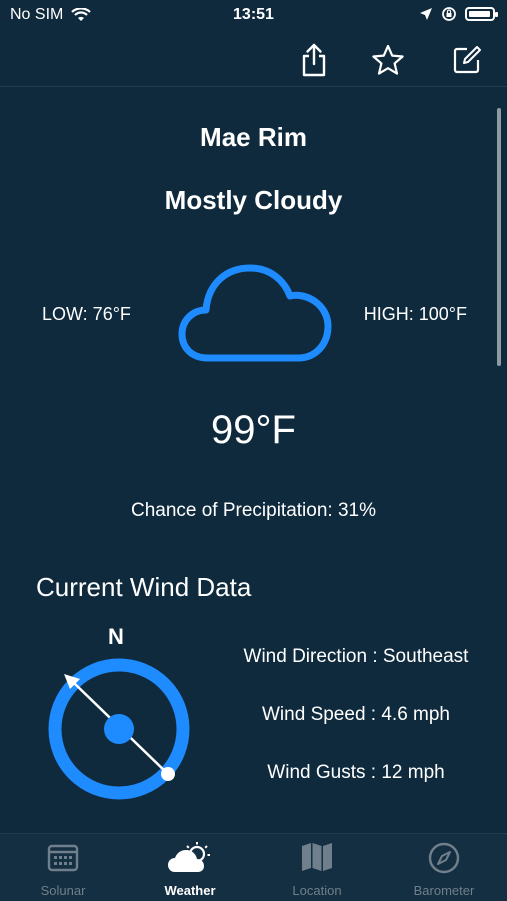 This screenshot has height=901, width=507. What do you see at coordinates (253, 137) in the screenshot?
I see `location-title: Mae Rim` at bounding box center [253, 137].